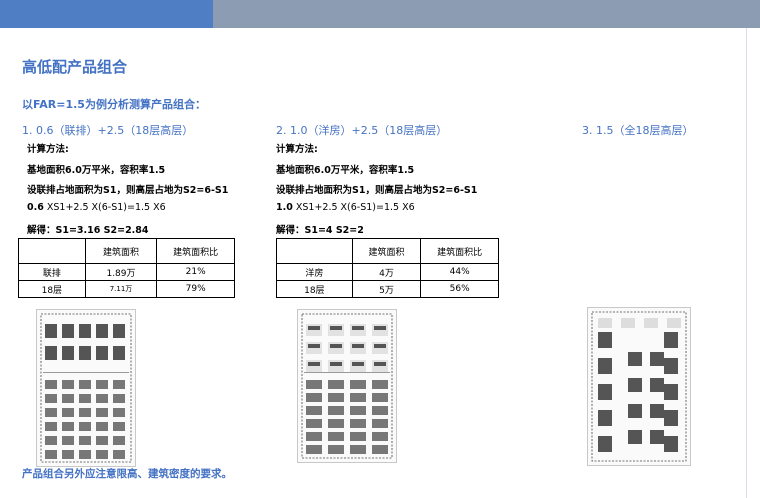 The width and height of the screenshot is (760, 498). What do you see at coordinates (106, 14) in the screenshot?
I see `header-bar-accent` at bounding box center [106, 14].